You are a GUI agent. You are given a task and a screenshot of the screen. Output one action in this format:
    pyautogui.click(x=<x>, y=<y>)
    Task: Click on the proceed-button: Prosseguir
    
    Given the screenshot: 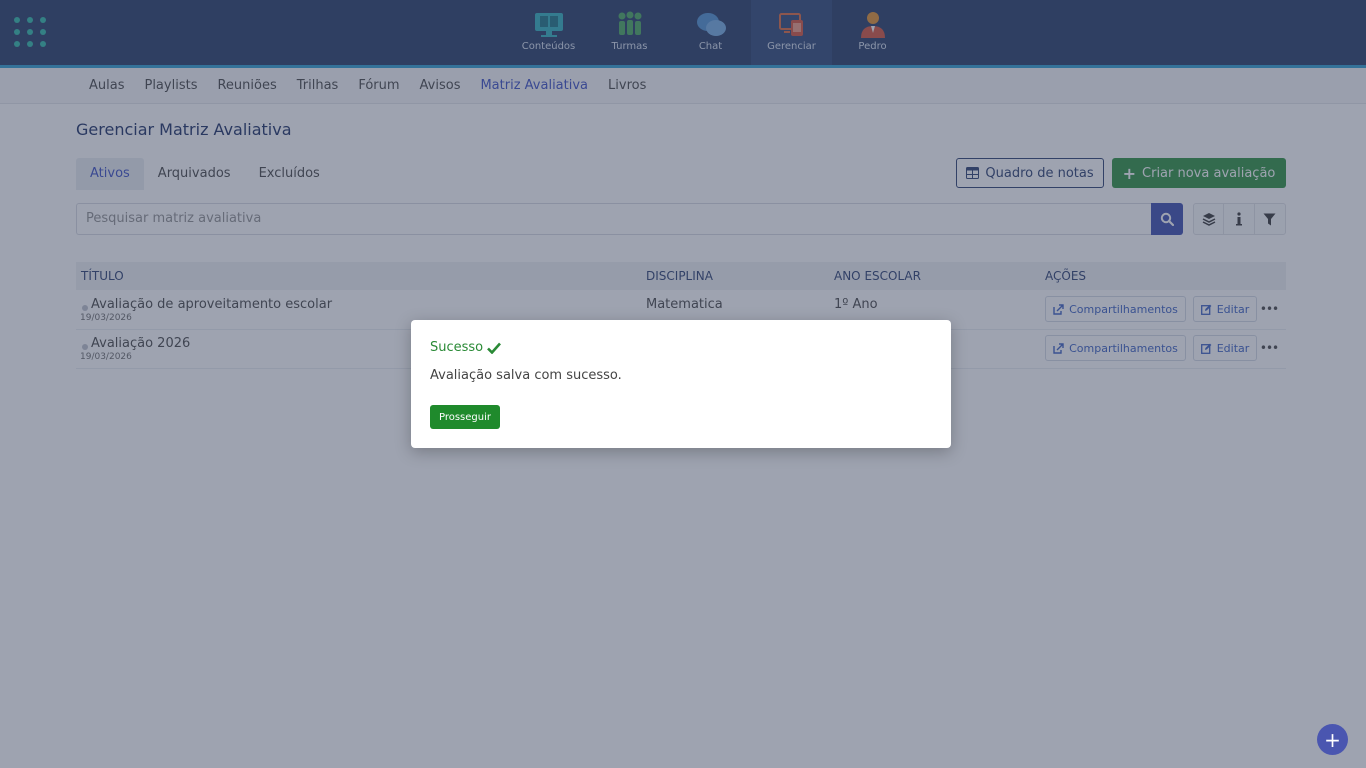 What is the action you would take?
    pyautogui.click(x=465, y=417)
    